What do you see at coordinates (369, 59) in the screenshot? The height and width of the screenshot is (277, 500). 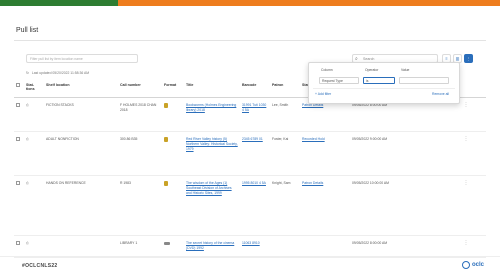 I see `search-placeholder: Search` at bounding box center [369, 59].